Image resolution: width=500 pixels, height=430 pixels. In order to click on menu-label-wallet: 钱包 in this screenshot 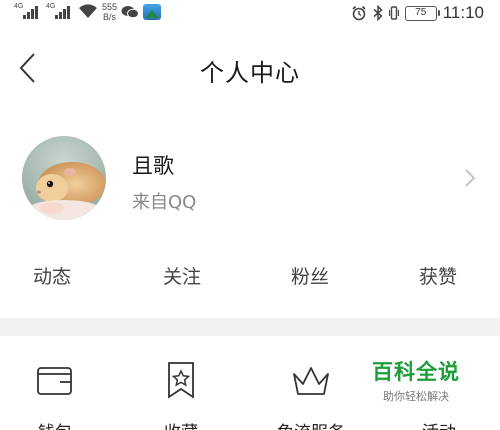, I will do `click(55, 424)`.